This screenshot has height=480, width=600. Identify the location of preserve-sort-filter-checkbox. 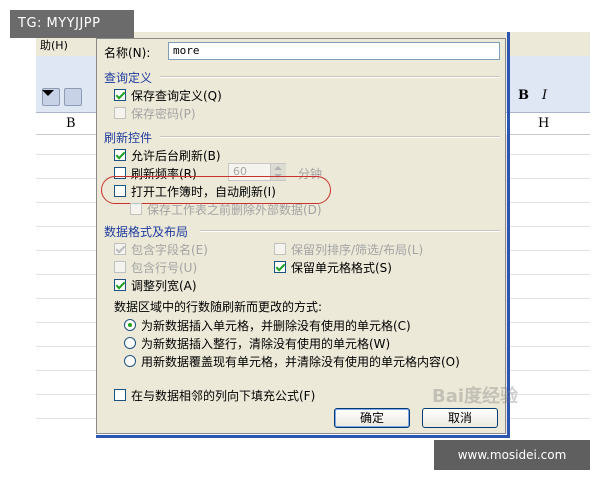
(280, 249).